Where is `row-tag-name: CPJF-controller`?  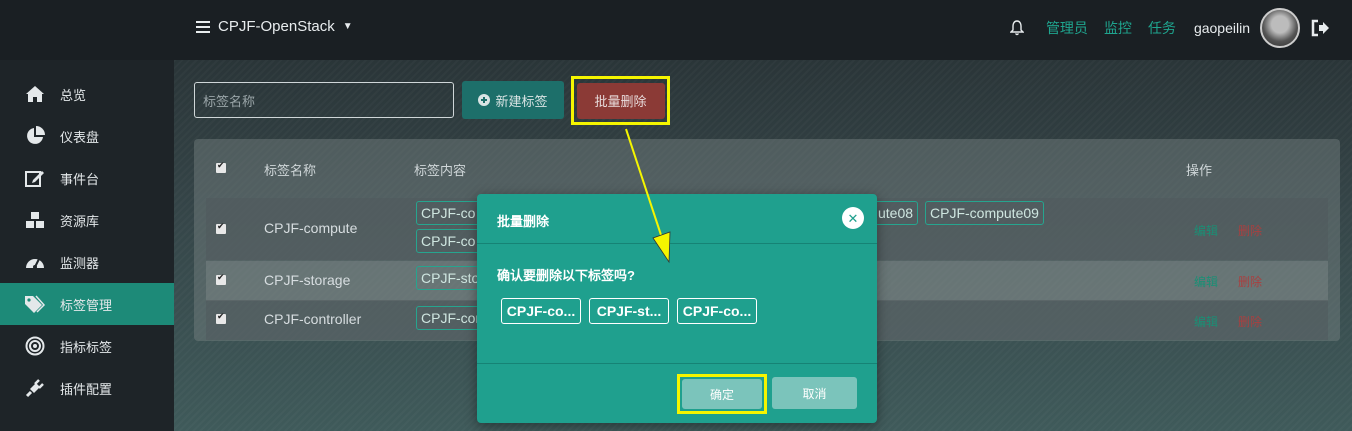 row-tag-name: CPJF-controller is located at coordinates (313, 319).